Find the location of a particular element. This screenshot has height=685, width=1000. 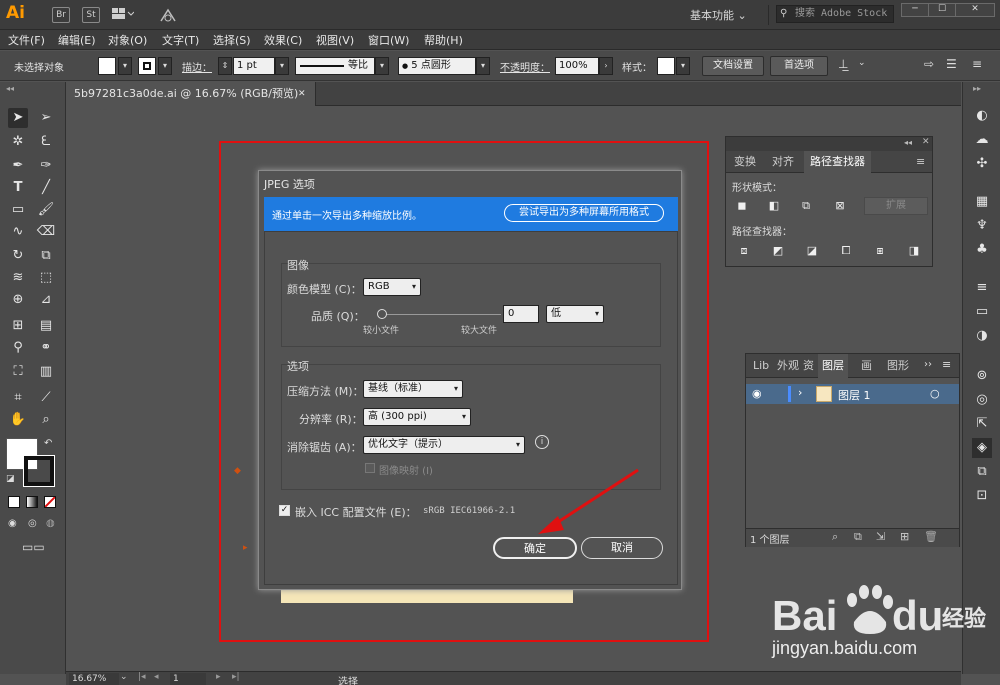

info-icon: i is located at coordinates (542, 442).